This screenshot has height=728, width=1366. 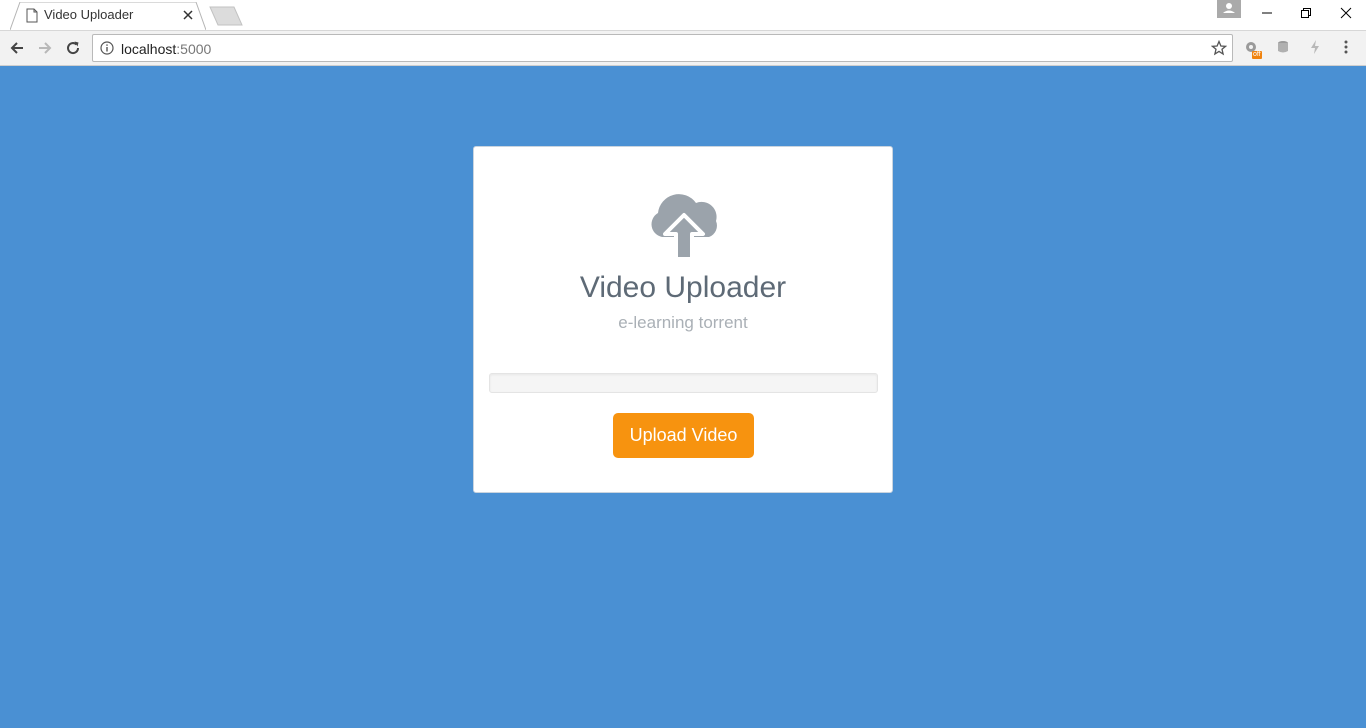 I want to click on url-text: localhost:5000, so click(x=166, y=49).